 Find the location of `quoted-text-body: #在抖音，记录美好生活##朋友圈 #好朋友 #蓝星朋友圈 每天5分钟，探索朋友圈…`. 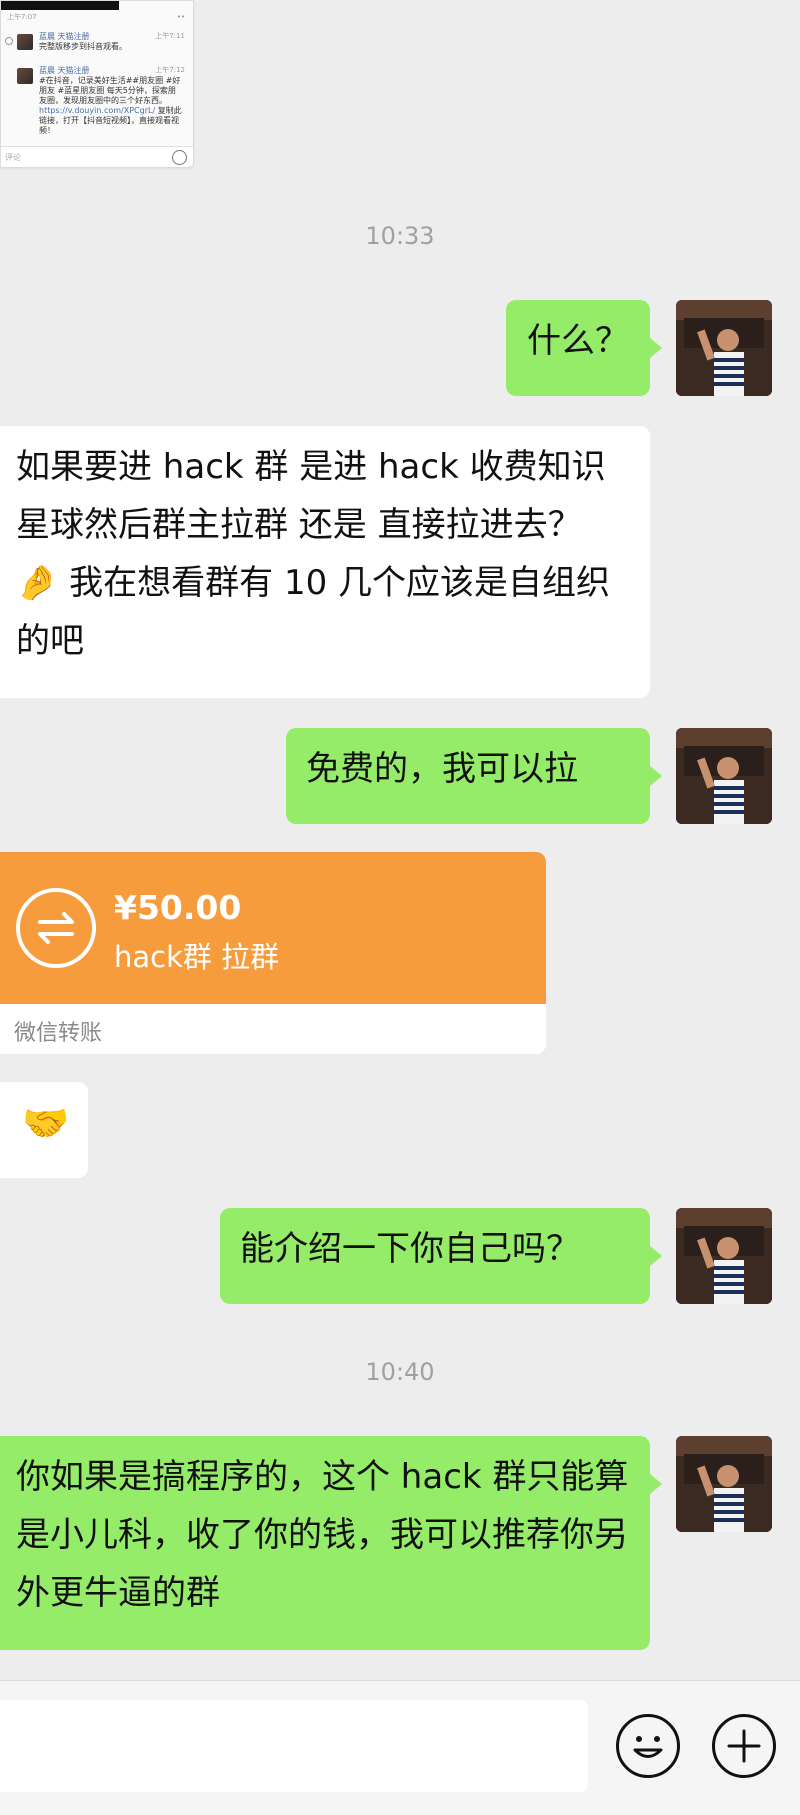

quoted-text-body: #在抖音，记录美好生活##朋友圈 #好朋友 #蓝星朋友圈 每天5分钟，探索朋友圈… is located at coordinates (110, 90).